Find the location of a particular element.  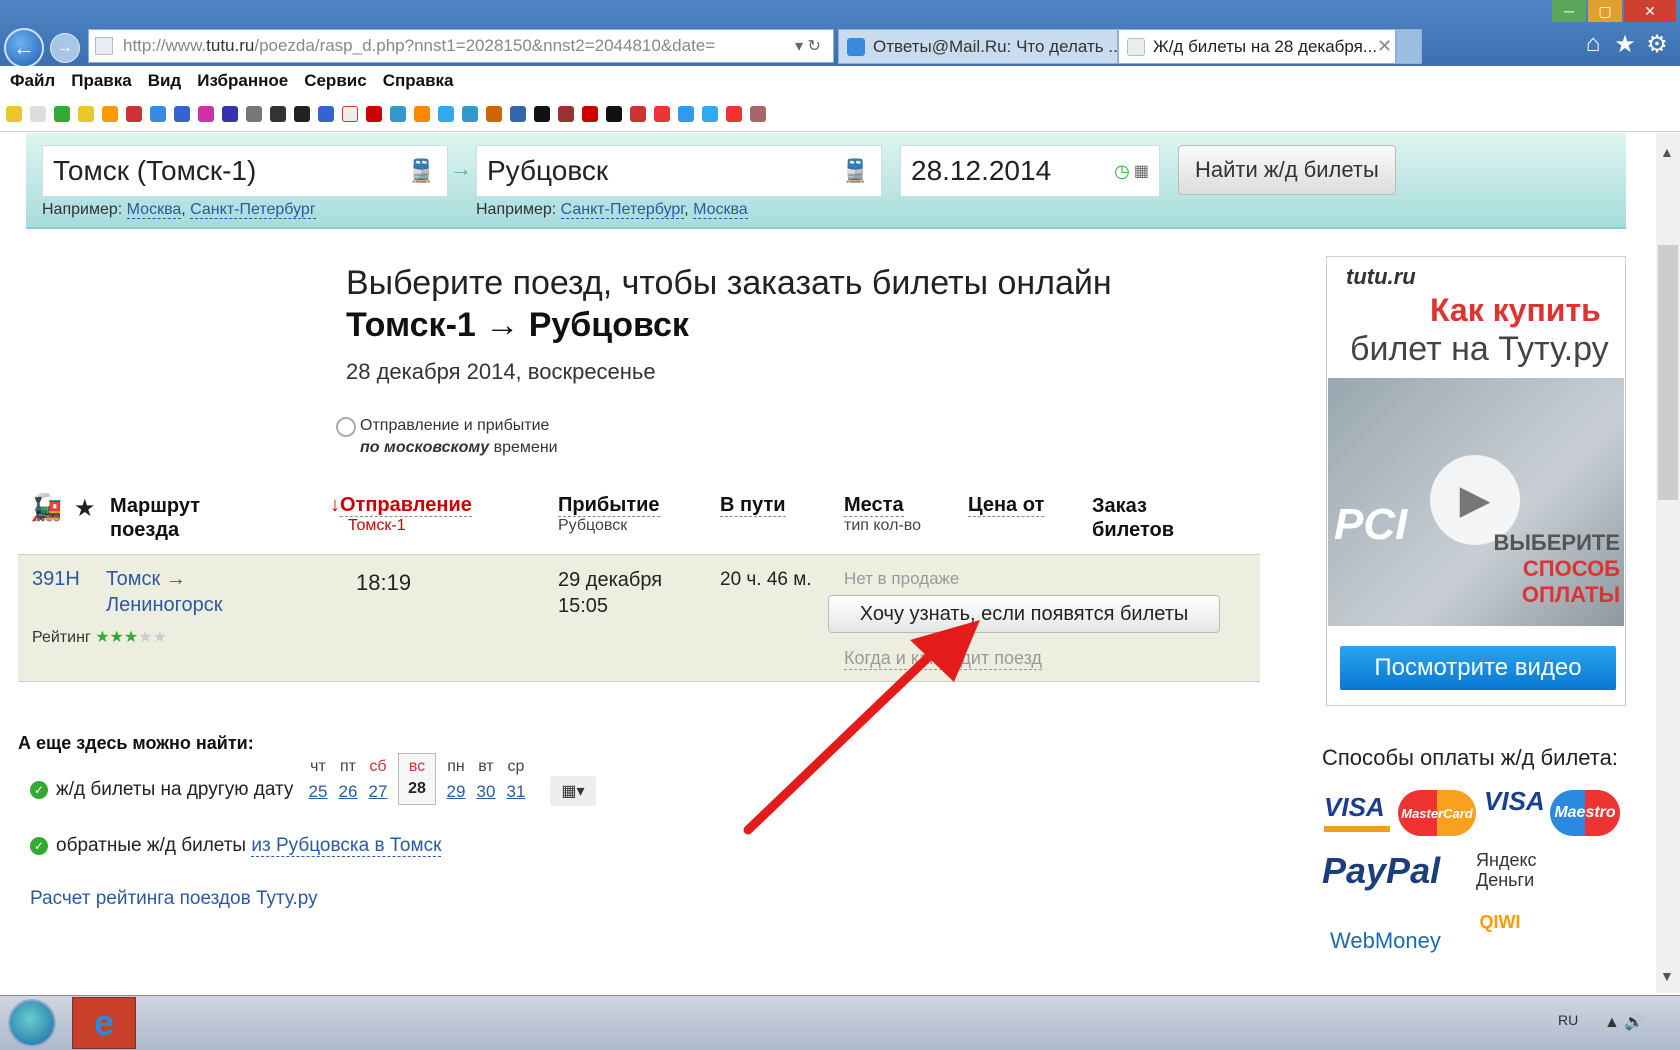

maximize-icon: ▢ is located at coordinates (1605, 11).